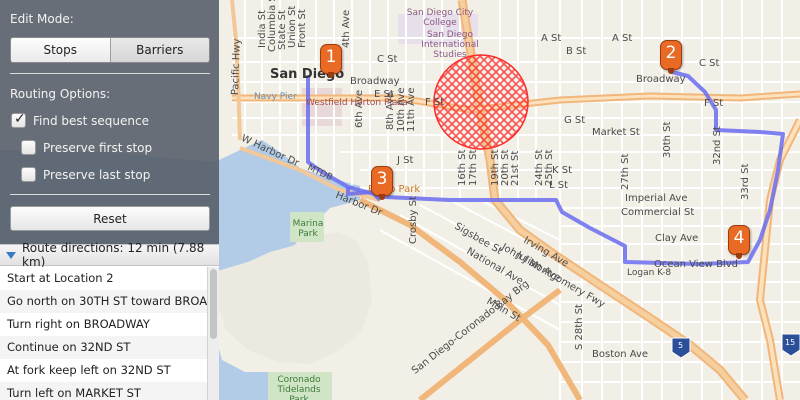  Describe the element at coordinates (671, 53) in the screenshot. I see `stop-number: 2` at that location.